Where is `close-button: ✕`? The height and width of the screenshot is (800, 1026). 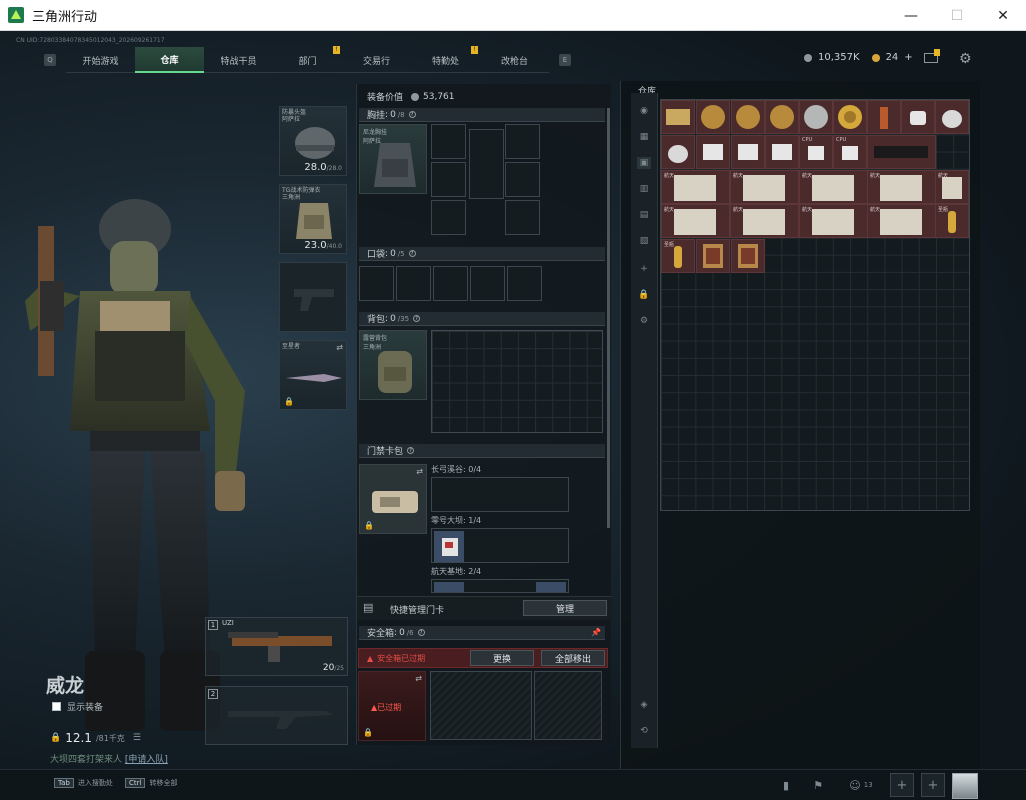 close-button: ✕ is located at coordinates (1003, 15).